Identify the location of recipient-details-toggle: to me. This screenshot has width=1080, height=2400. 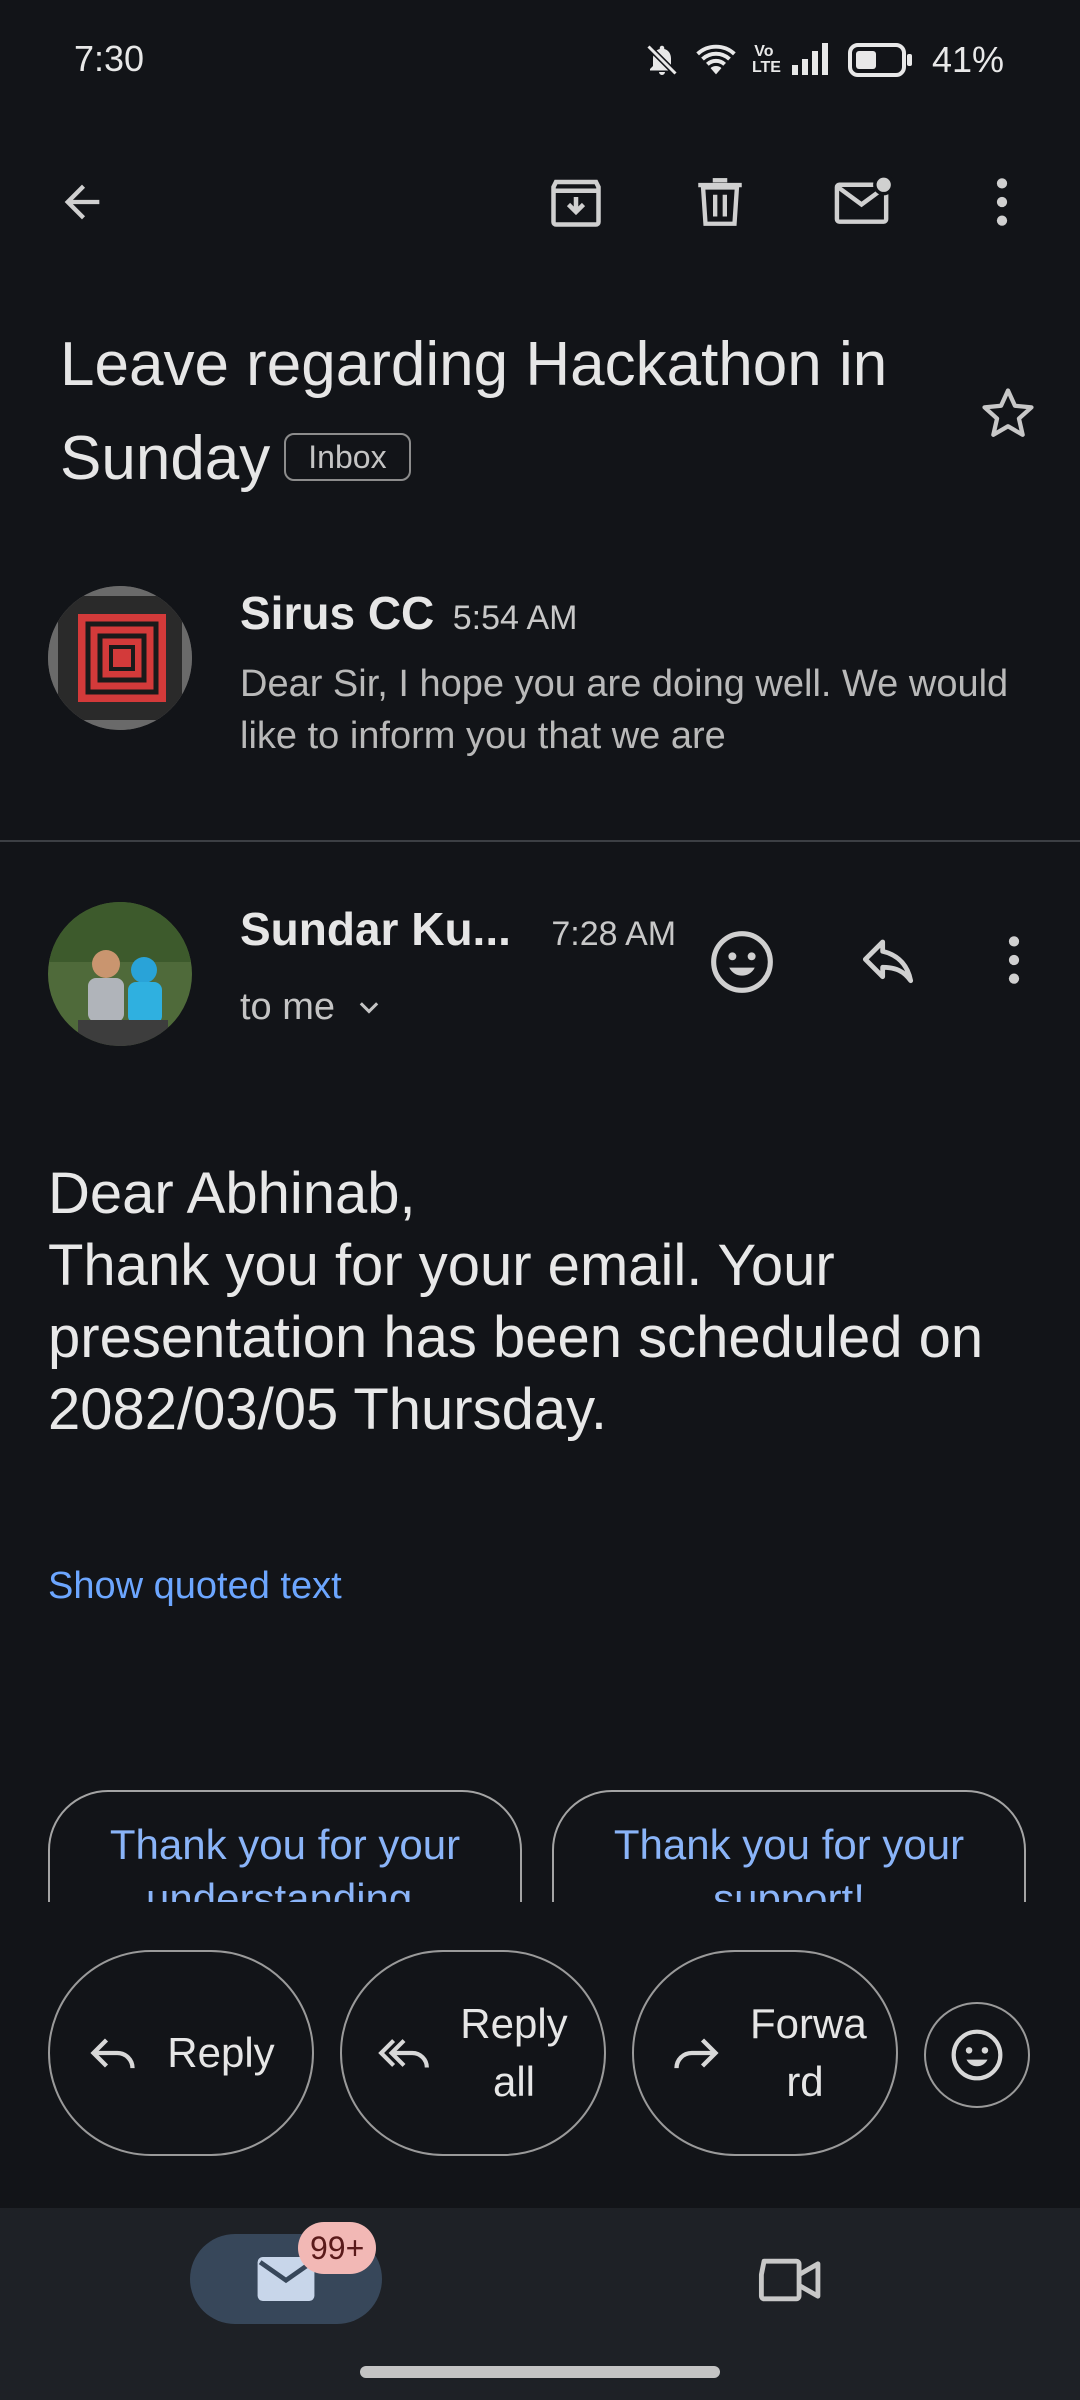
(311, 1007).